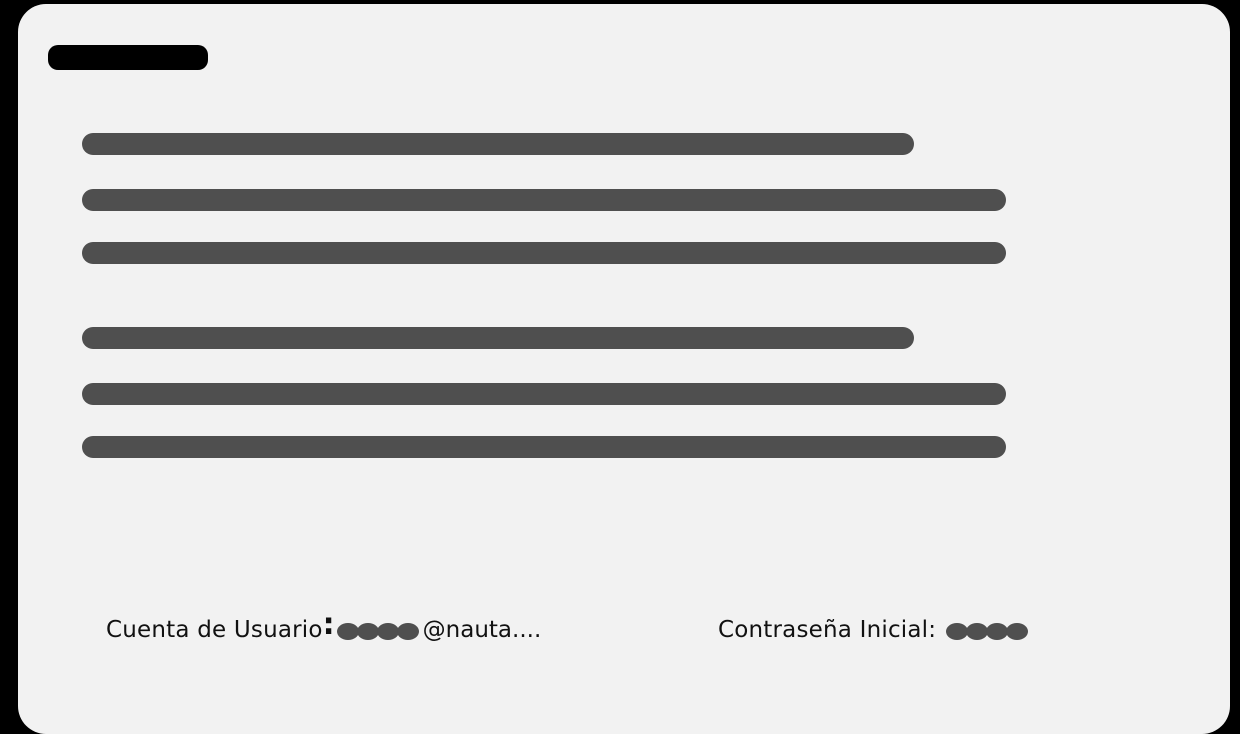 The height and width of the screenshot is (734, 1240). What do you see at coordinates (328, 624) in the screenshot?
I see `user-account-colon: :` at bounding box center [328, 624].